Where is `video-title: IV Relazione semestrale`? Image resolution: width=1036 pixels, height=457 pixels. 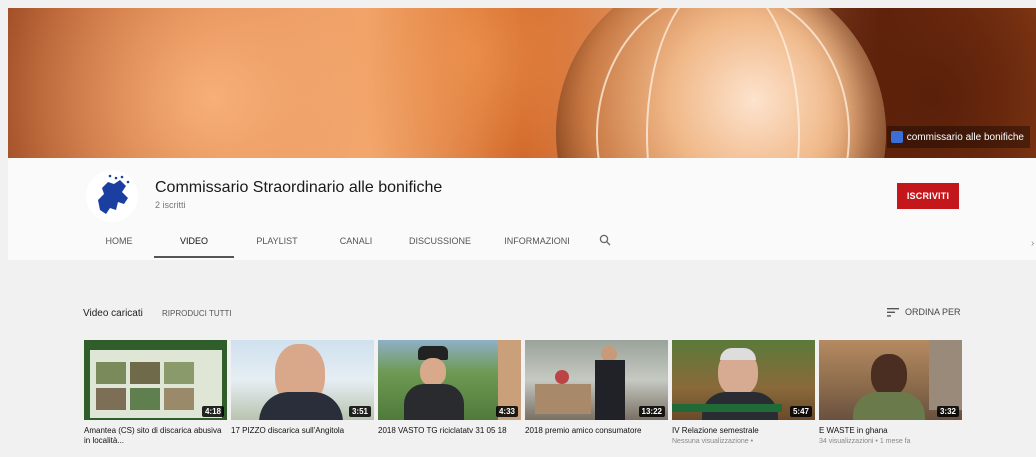 video-title: IV Relazione semestrale is located at coordinates (742, 431).